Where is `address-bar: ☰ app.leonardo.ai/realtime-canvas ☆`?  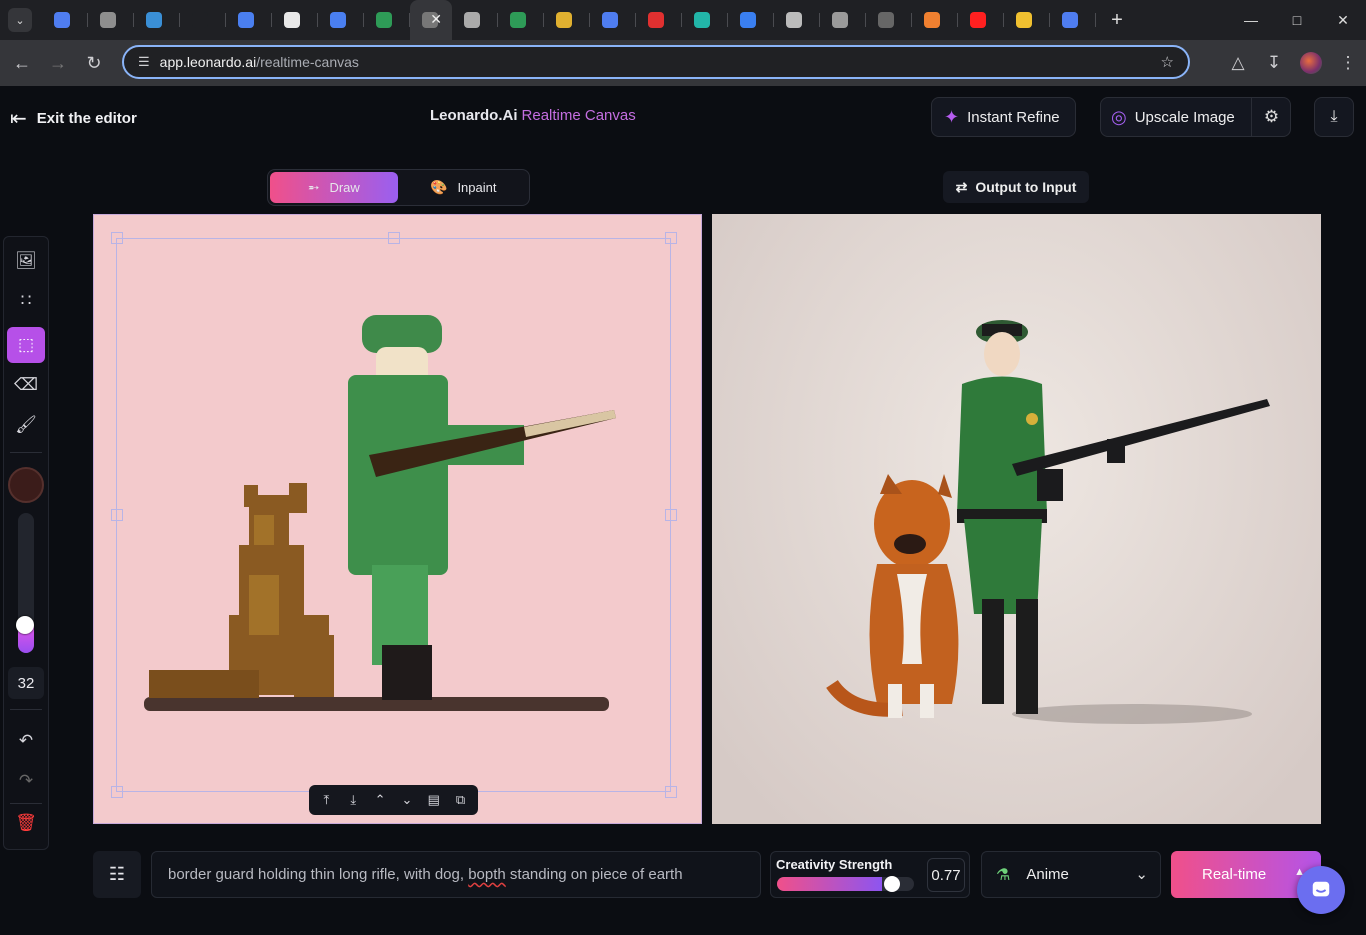 address-bar: ☰ app.leonardo.ai/realtime-canvas ☆ is located at coordinates (656, 62).